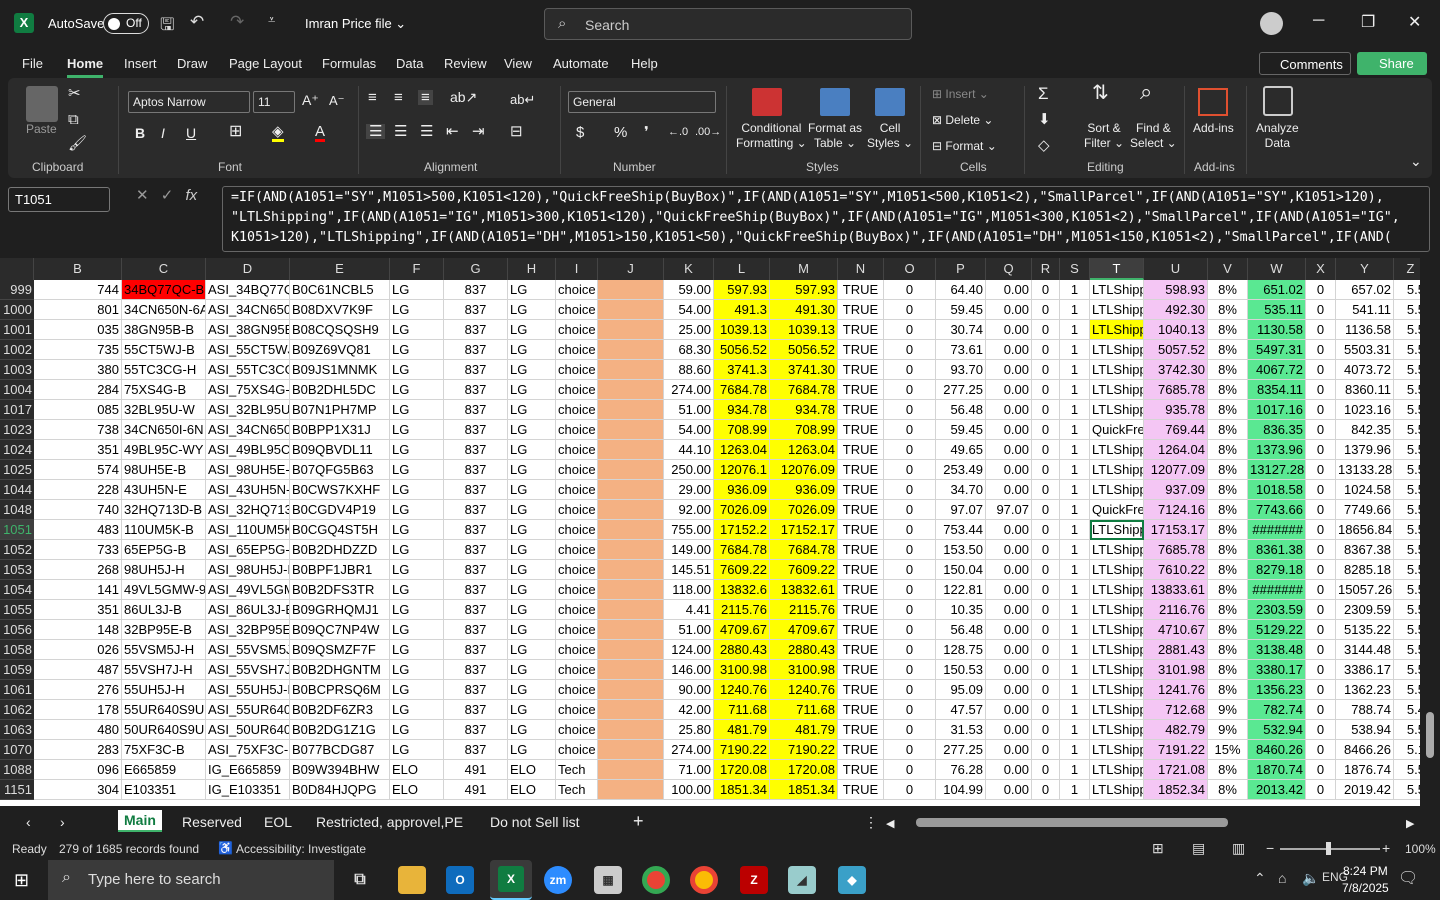  Describe the element at coordinates (890, 823) in the screenshot. I see `scroll-left-icon: ◀` at that location.